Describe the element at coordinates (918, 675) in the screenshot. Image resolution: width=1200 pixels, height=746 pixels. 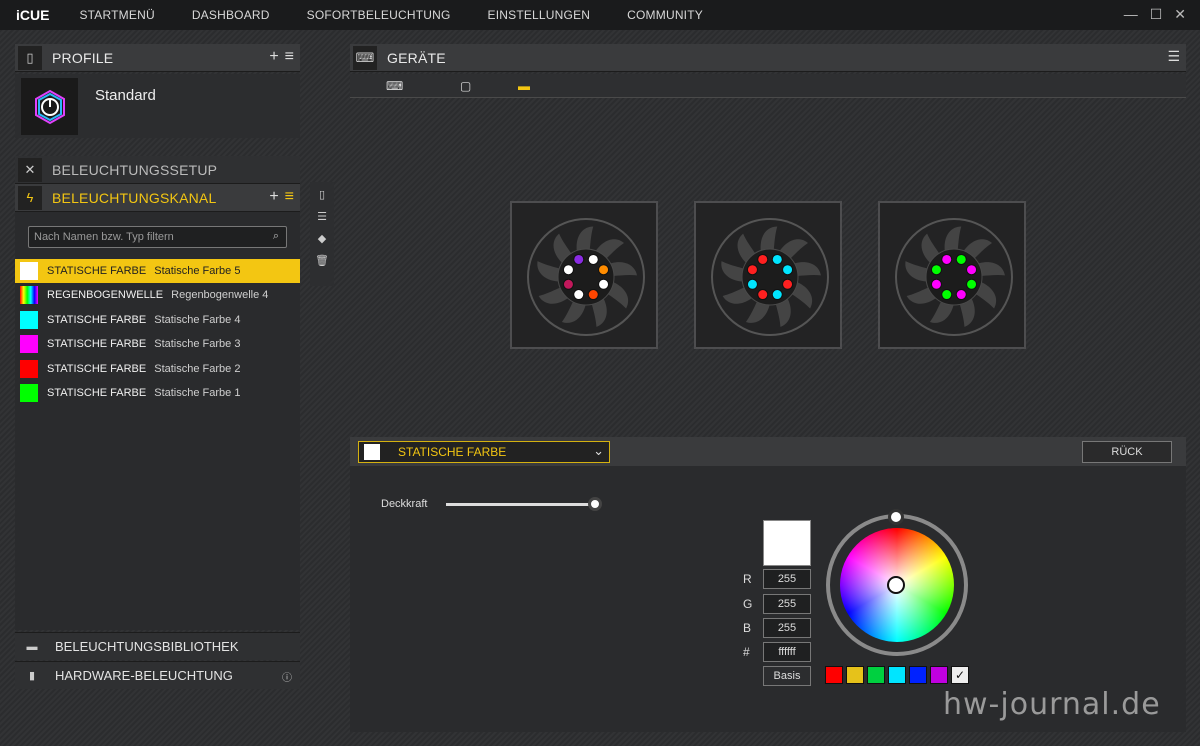
I see `preset-blue` at that location.